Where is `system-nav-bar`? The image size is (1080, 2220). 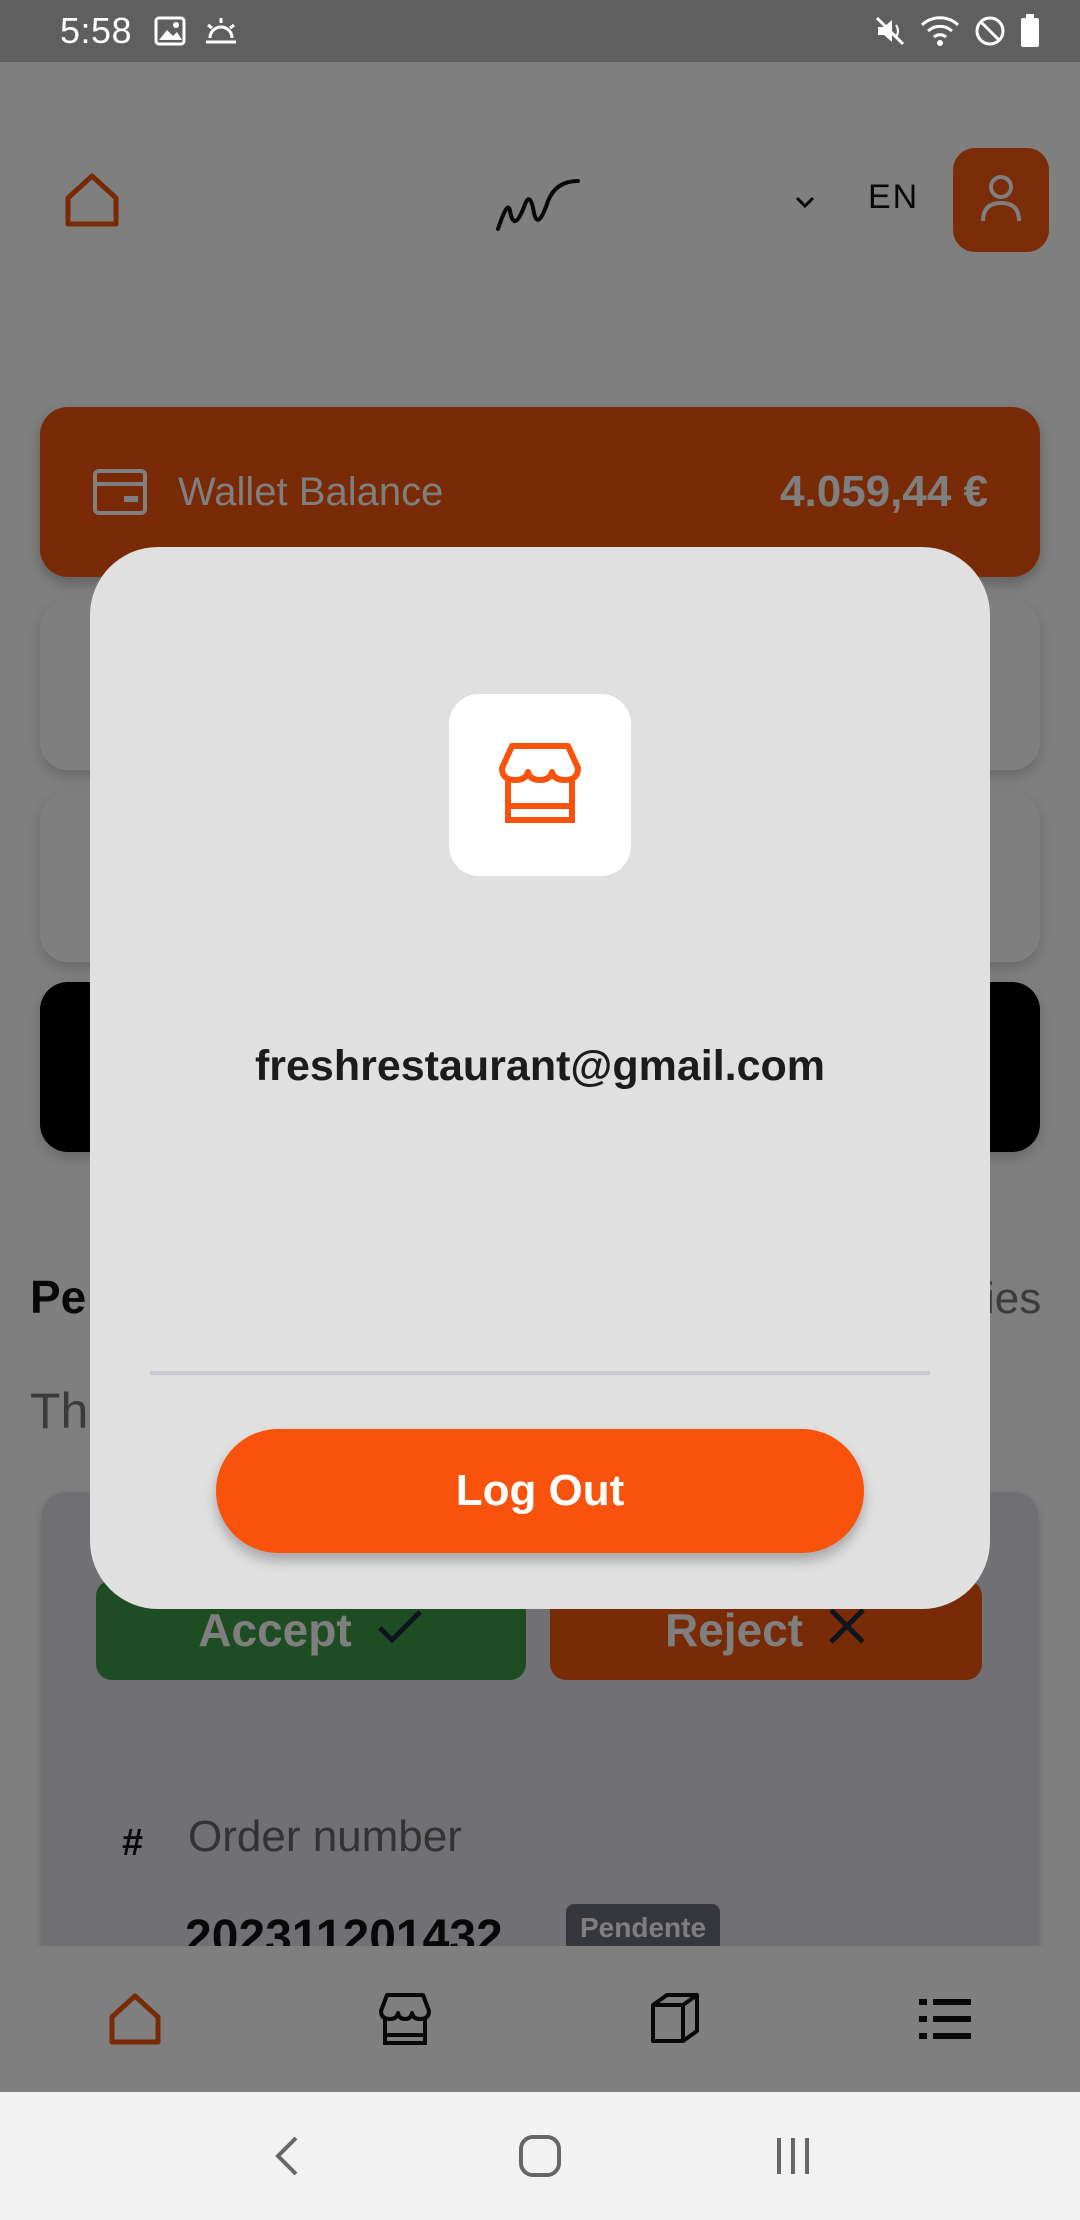
system-nav-bar is located at coordinates (540, 2156).